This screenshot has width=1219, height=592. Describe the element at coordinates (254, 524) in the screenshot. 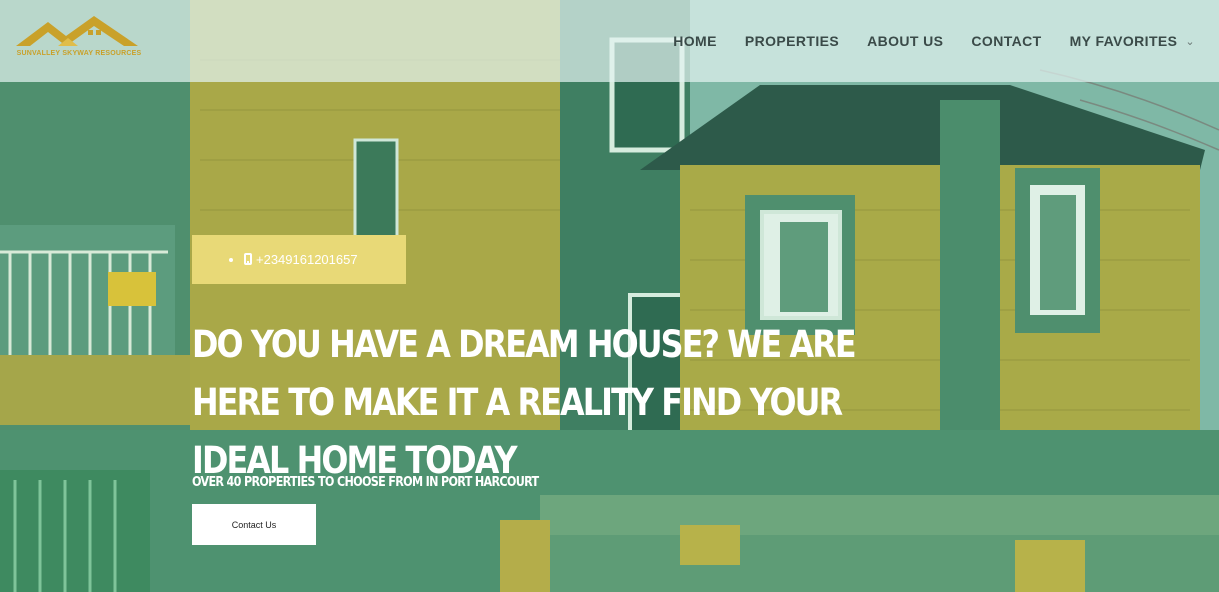

I see `contact-us-button: Contact Us` at that location.